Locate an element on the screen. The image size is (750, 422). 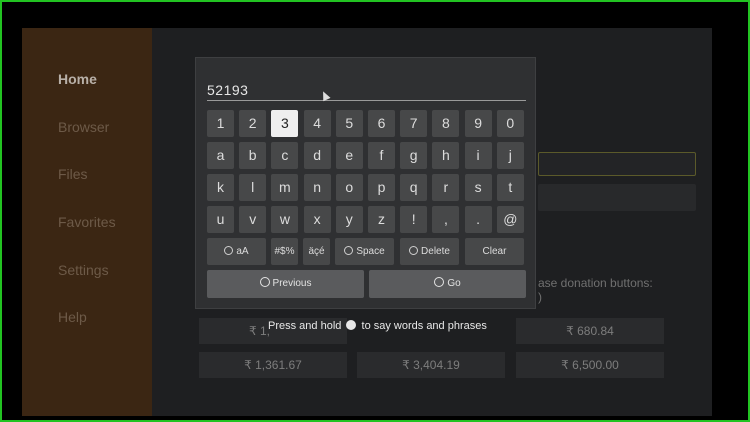
rewind-icon is located at coordinates (414, 250).